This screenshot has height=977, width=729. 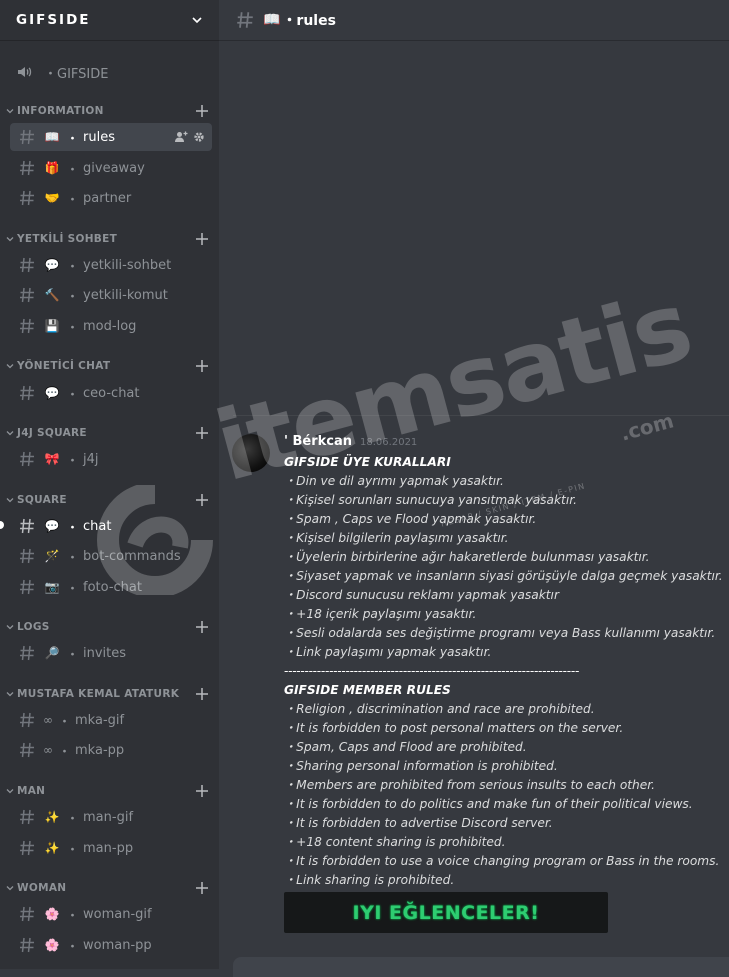 What do you see at coordinates (91, 459) in the screenshot?
I see `channel-name: j4j` at bounding box center [91, 459].